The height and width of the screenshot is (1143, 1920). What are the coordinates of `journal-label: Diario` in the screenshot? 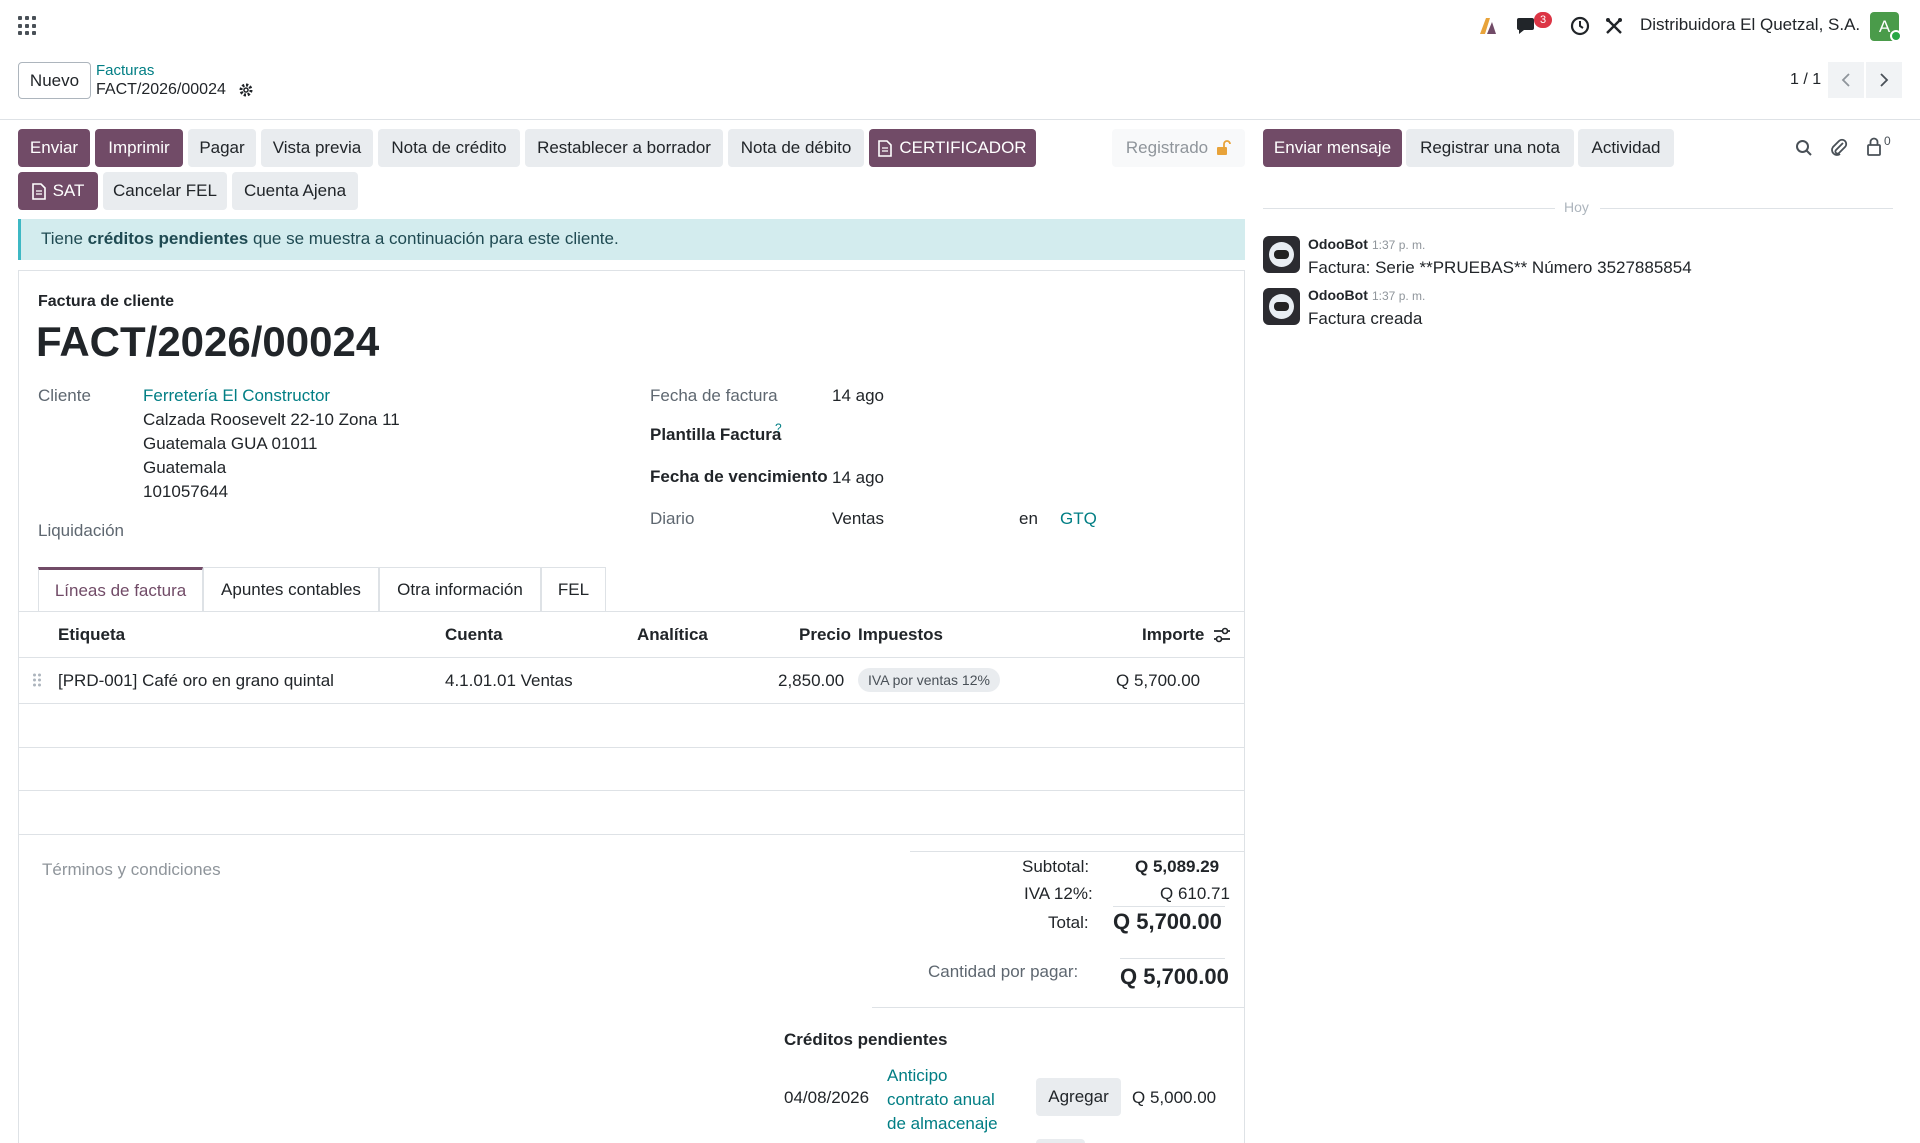 It's located at (672, 518).